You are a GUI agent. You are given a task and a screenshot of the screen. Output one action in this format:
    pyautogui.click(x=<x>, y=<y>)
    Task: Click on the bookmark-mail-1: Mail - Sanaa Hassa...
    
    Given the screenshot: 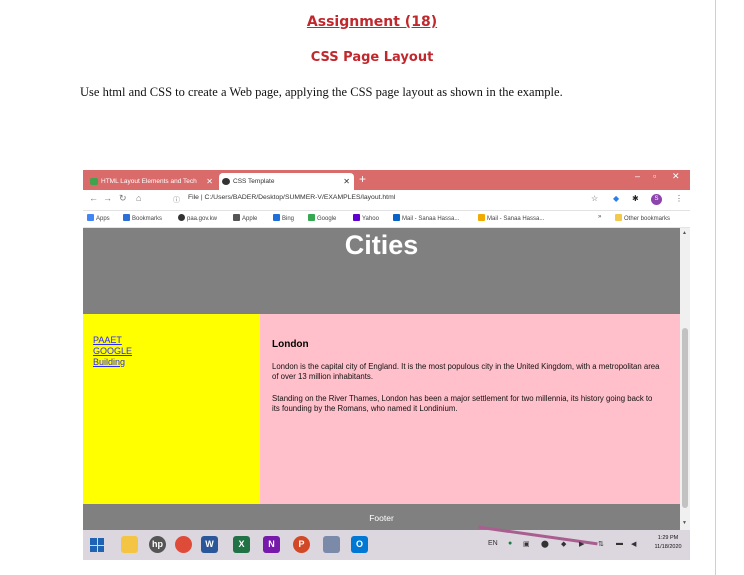 What is the action you would take?
    pyautogui.click(x=426, y=218)
    